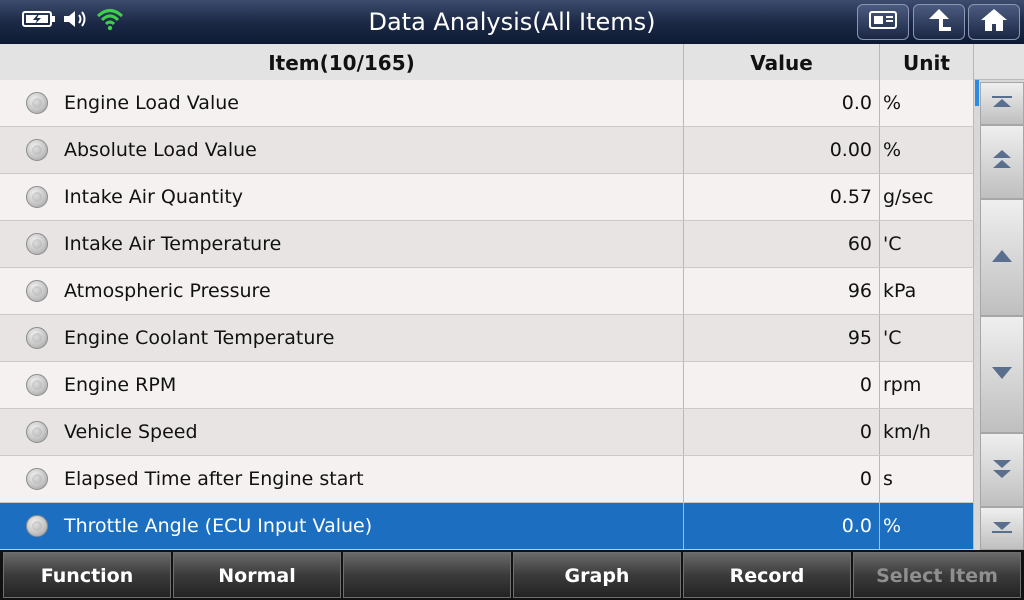 This screenshot has width=1024, height=600. Describe the element at coordinates (342, 197) in the screenshot. I see `item-cell: Intake Air Quantity` at that location.